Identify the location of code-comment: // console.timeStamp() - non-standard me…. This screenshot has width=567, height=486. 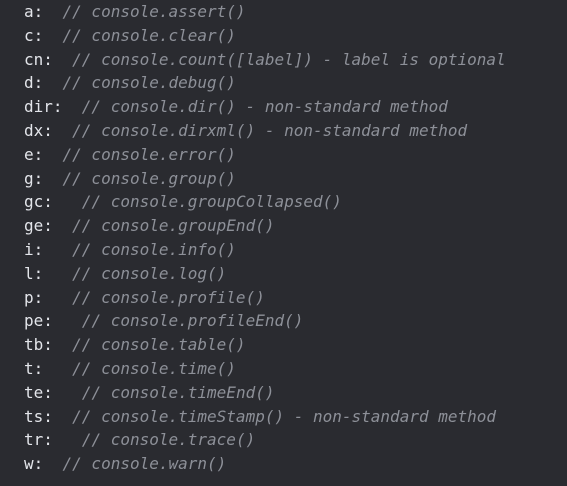
(284, 416).